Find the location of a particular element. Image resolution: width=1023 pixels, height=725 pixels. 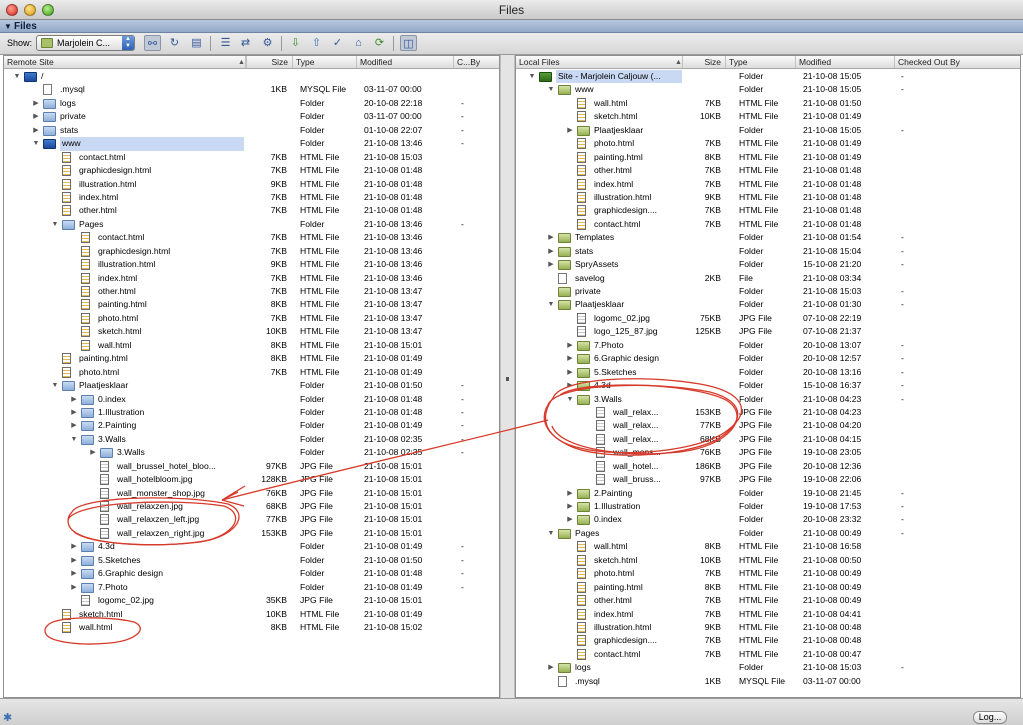

file-row: savelog 2KB File 21-10-08 03:34 is located at coordinates (768, 278).